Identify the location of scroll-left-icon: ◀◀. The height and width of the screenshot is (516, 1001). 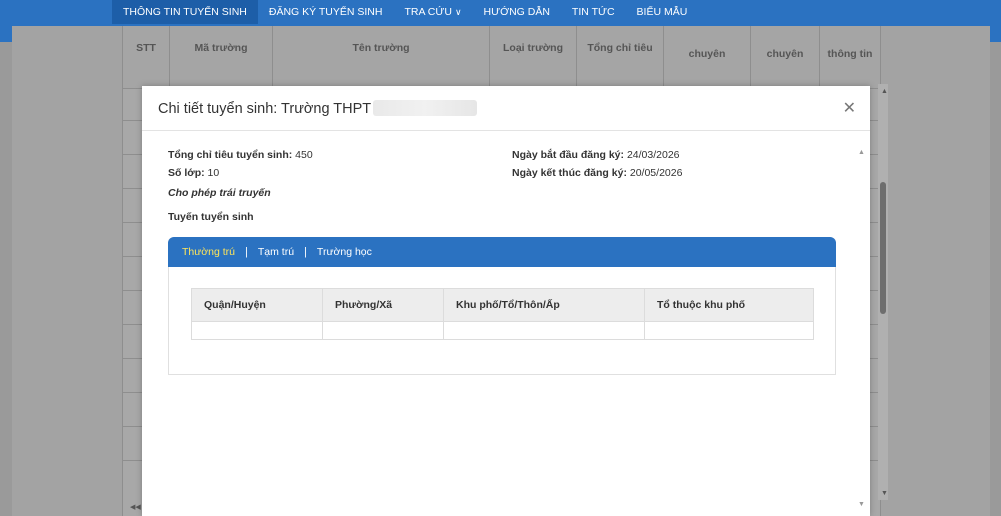
(135, 507).